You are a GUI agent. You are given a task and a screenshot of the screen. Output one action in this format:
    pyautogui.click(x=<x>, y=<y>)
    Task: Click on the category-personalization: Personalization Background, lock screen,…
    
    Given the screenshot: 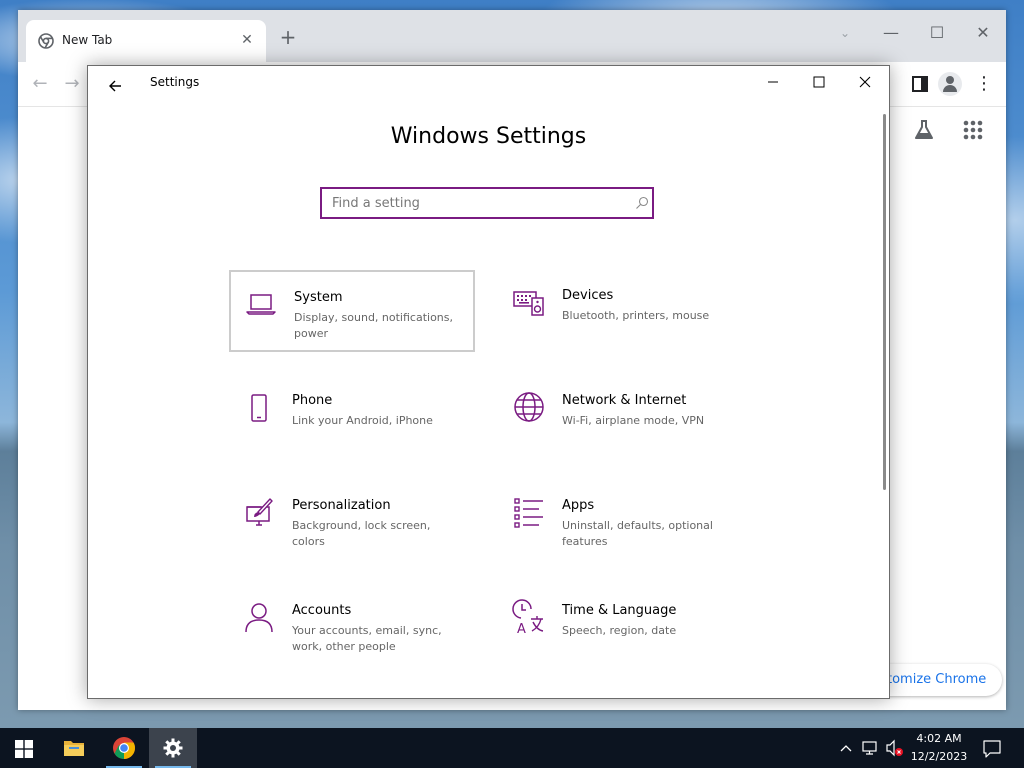 What is the action you would take?
    pyautogui.click(x=352, y=521)
    